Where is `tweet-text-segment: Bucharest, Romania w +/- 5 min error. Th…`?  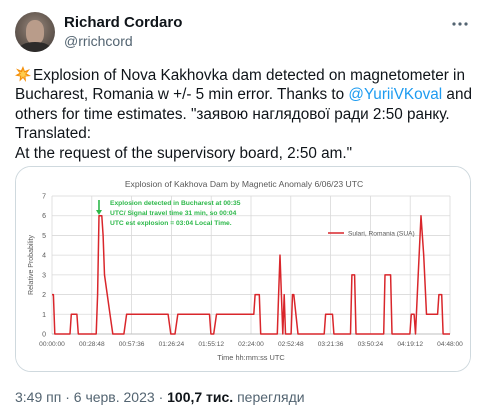 tweet-text-segment: Bucharest, Romania w +/- 5 min error. Th… is located at coordinates (182, 95).